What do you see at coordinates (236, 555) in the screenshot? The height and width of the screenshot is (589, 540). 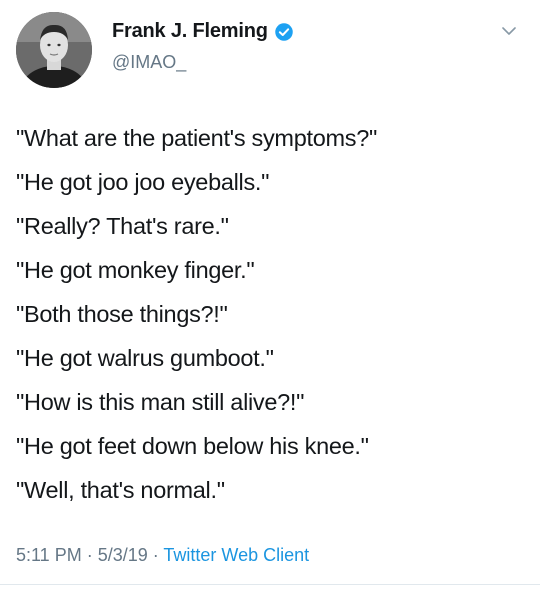 I see `tweet-client-link: Twitter Web Client` at bounding box center [236, 555].